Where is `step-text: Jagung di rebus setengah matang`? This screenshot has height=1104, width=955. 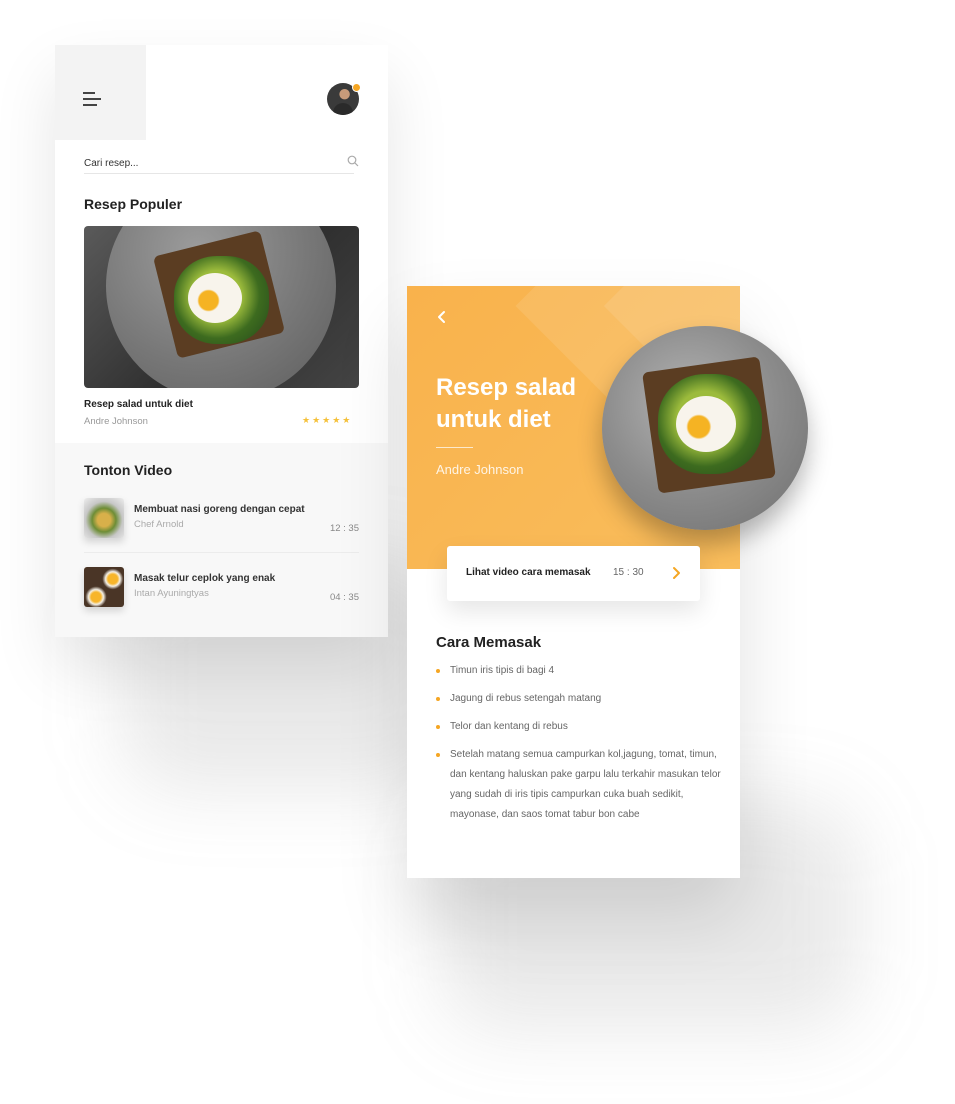 step-text: Jagung di rebus setengah matang is located at coordinates (526, 698).